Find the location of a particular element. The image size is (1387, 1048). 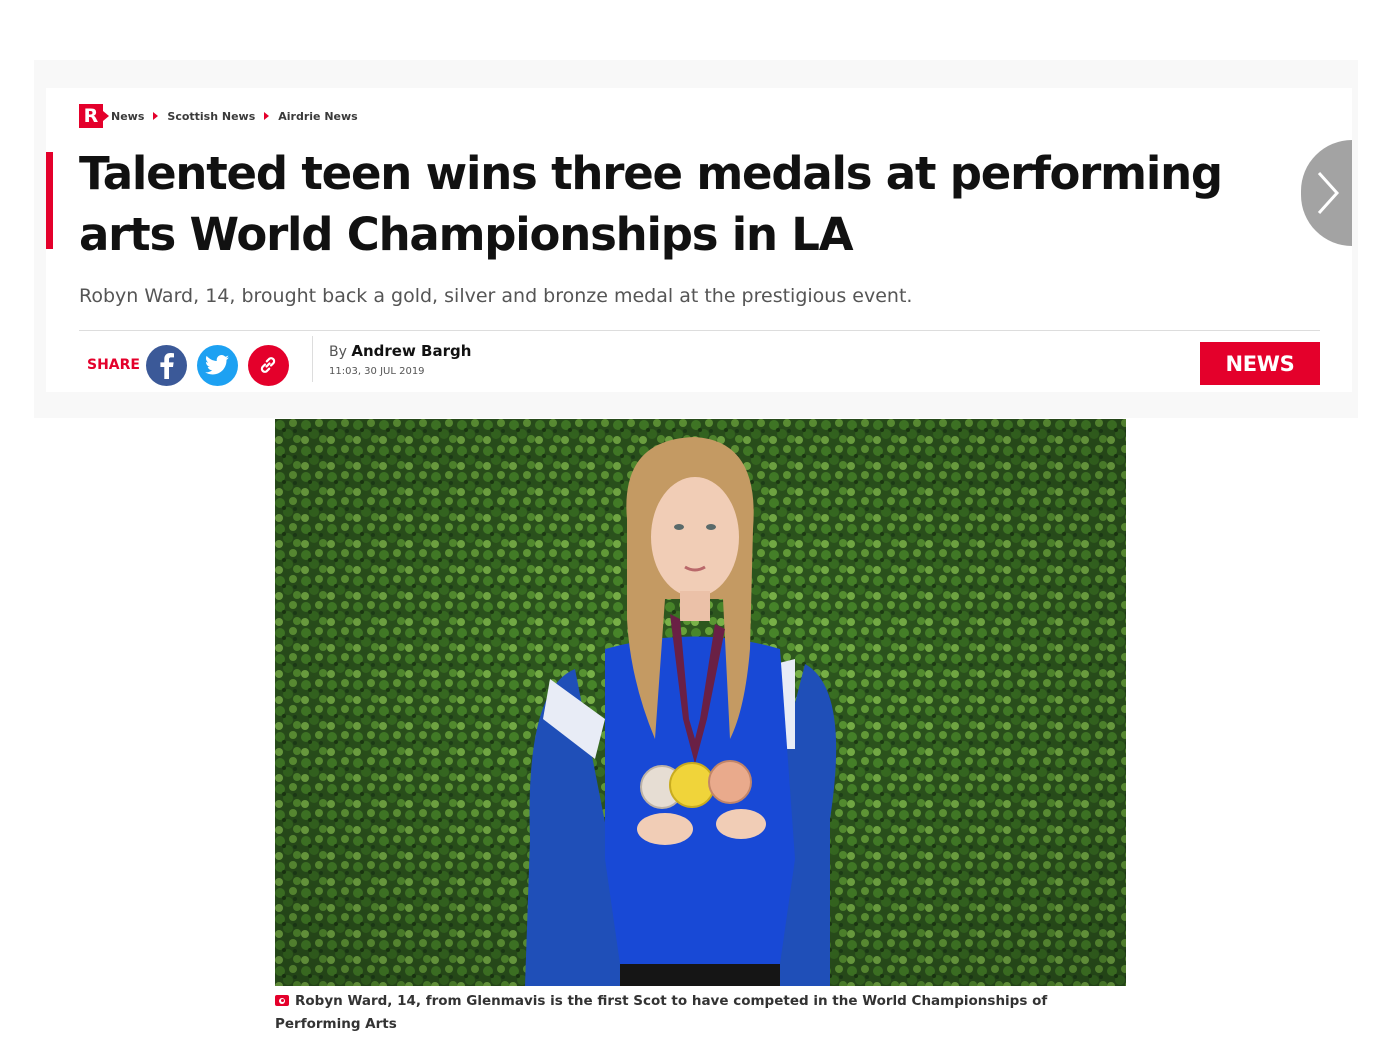

divider is located at coordinates (699, 330).